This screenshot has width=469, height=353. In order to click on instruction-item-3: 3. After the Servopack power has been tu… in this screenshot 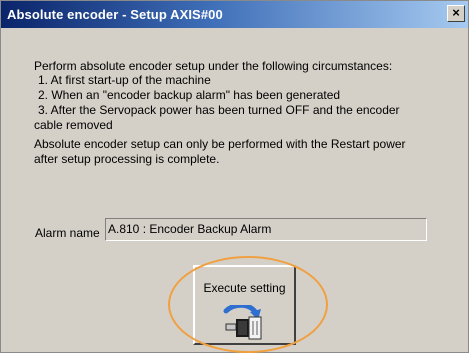, I will do `click(219, 110)`.